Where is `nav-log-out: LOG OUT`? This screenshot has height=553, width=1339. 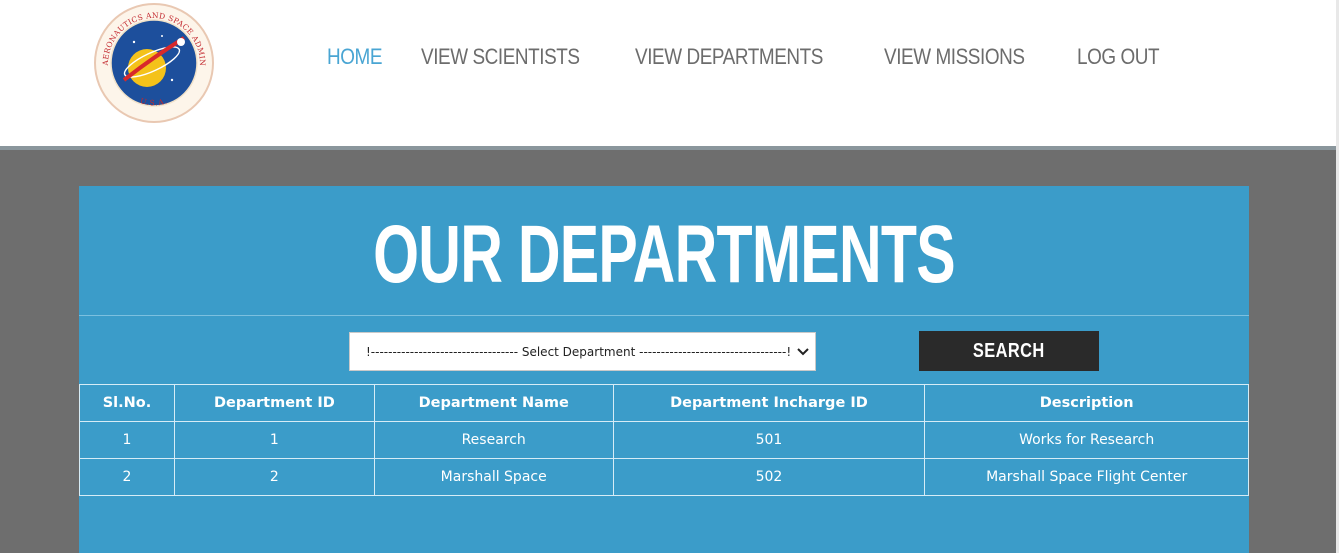
nav-log-out: LOG OUT is located at coordinates (1118, 58).